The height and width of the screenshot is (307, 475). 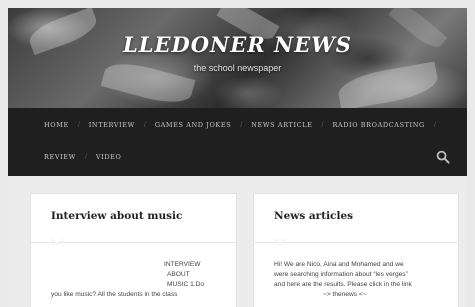 I want to click on post-excerpt-line: Hi! We are Nico, Aina and Mohamed and we, so click(x=339, y=264).